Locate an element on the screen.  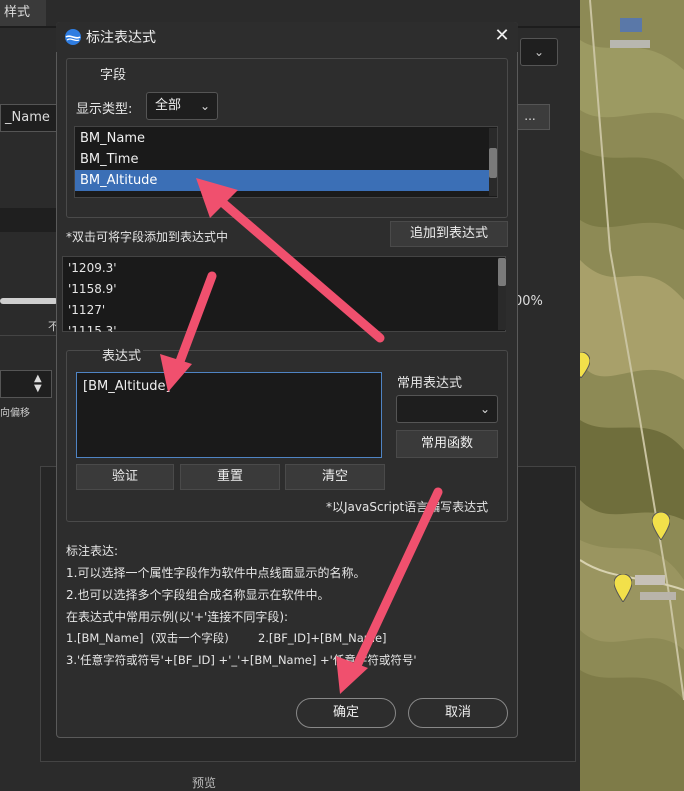
help-title: 标注表达: is located at coordinates (92, 551).